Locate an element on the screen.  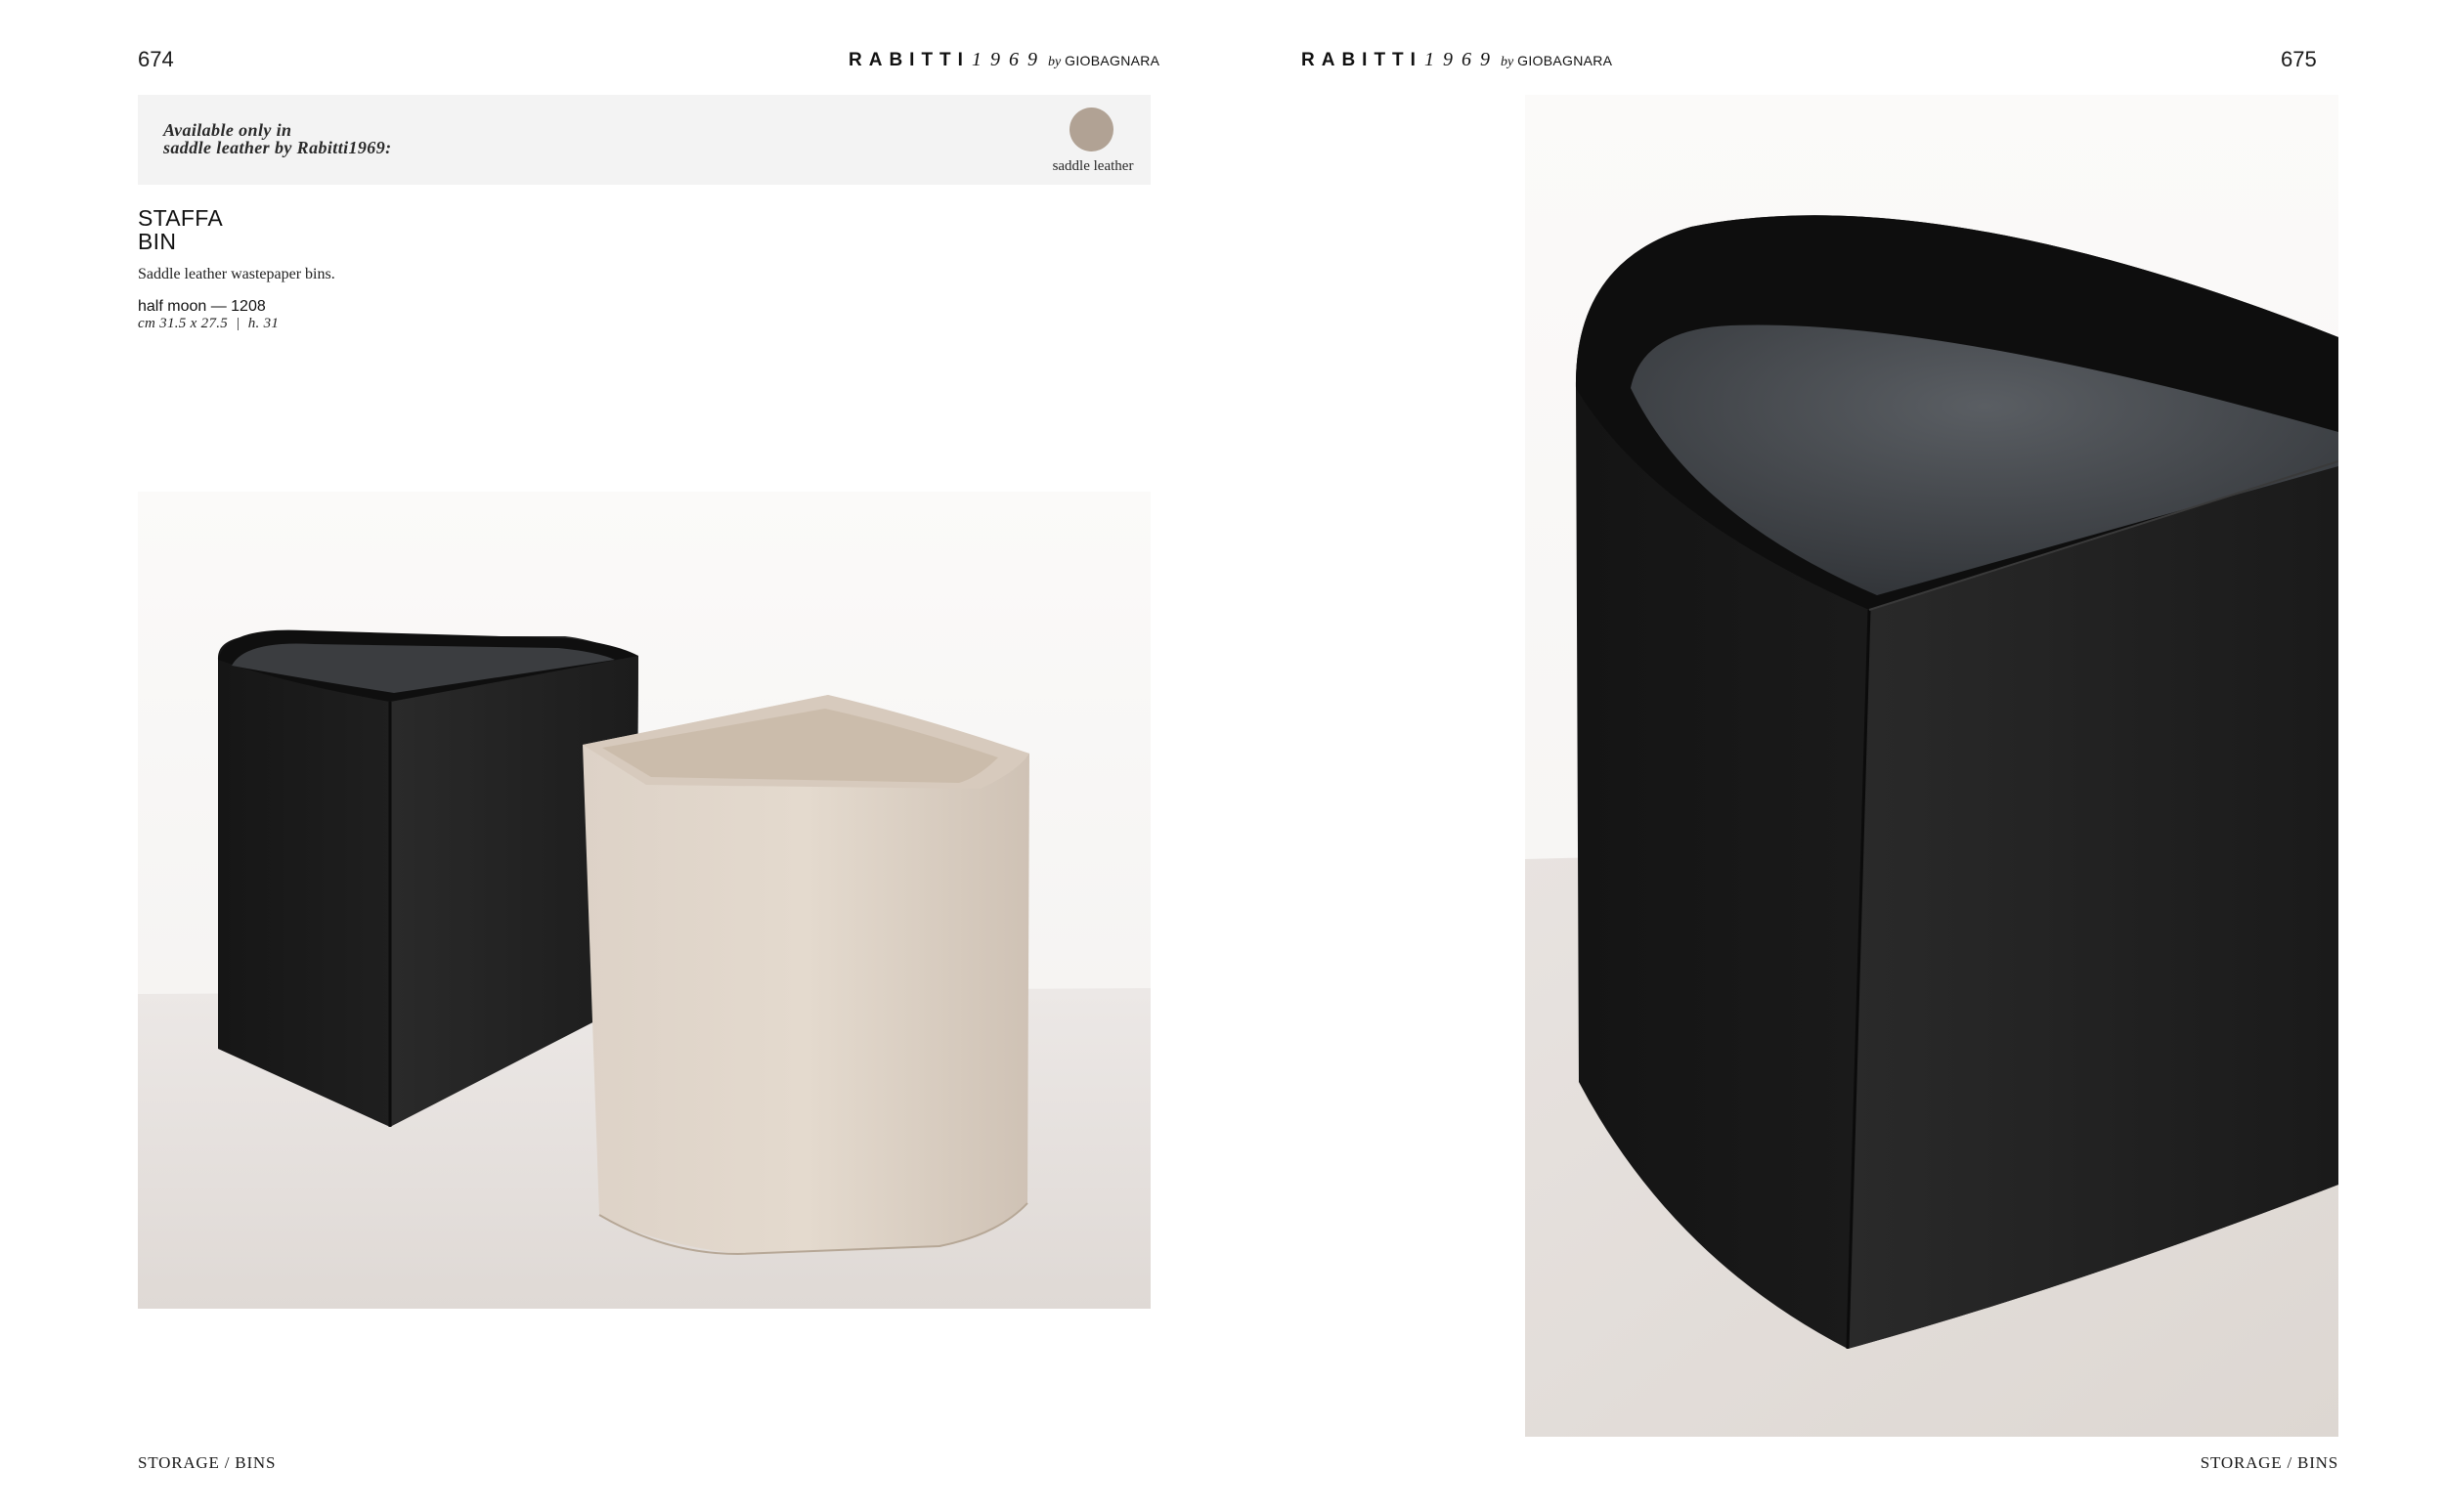
footer-section-left: STORAGE / BINS is located at coordinates (207, 1462).